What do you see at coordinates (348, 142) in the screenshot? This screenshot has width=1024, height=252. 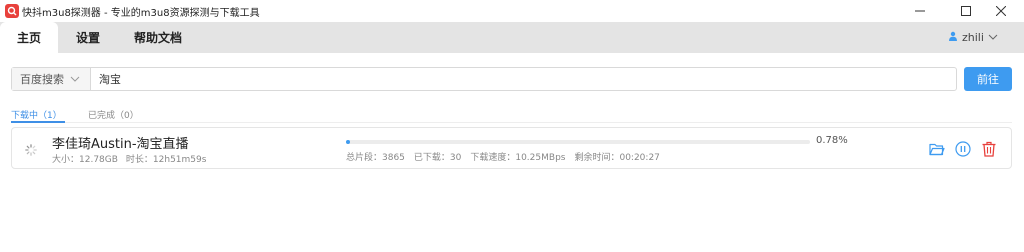 I see `progress-bar-fill` at bounding box center [348, 142].